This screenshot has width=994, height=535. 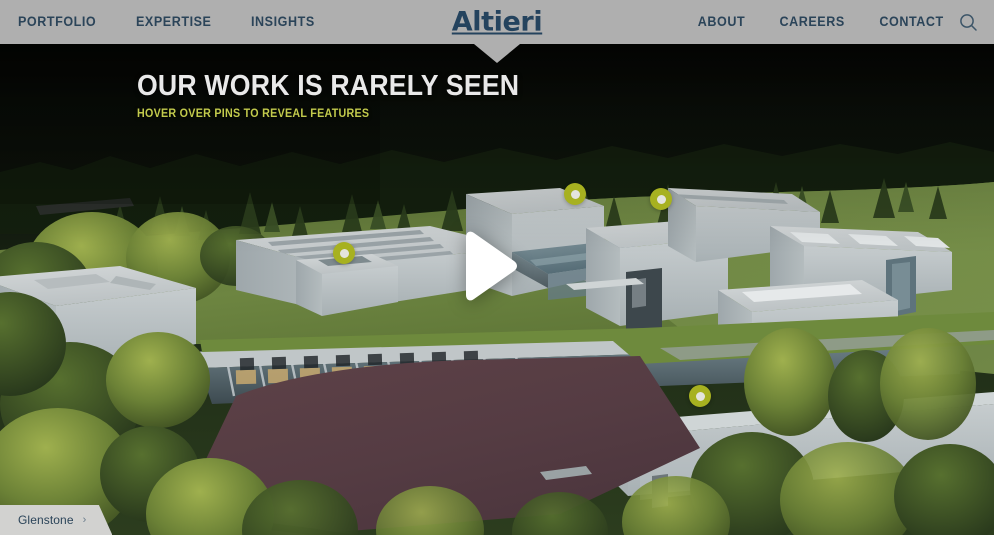 I want to click on play-triangle-icon, so click(x=483, y=266).